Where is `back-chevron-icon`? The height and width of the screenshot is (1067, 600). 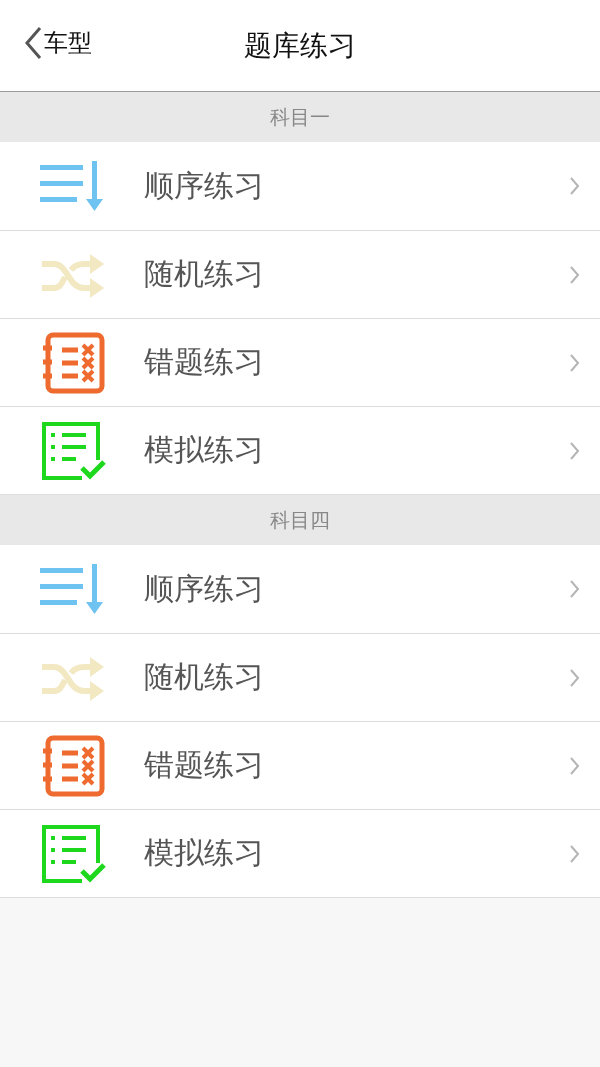
back-chevron-icon is located at coordinates (33, 43).